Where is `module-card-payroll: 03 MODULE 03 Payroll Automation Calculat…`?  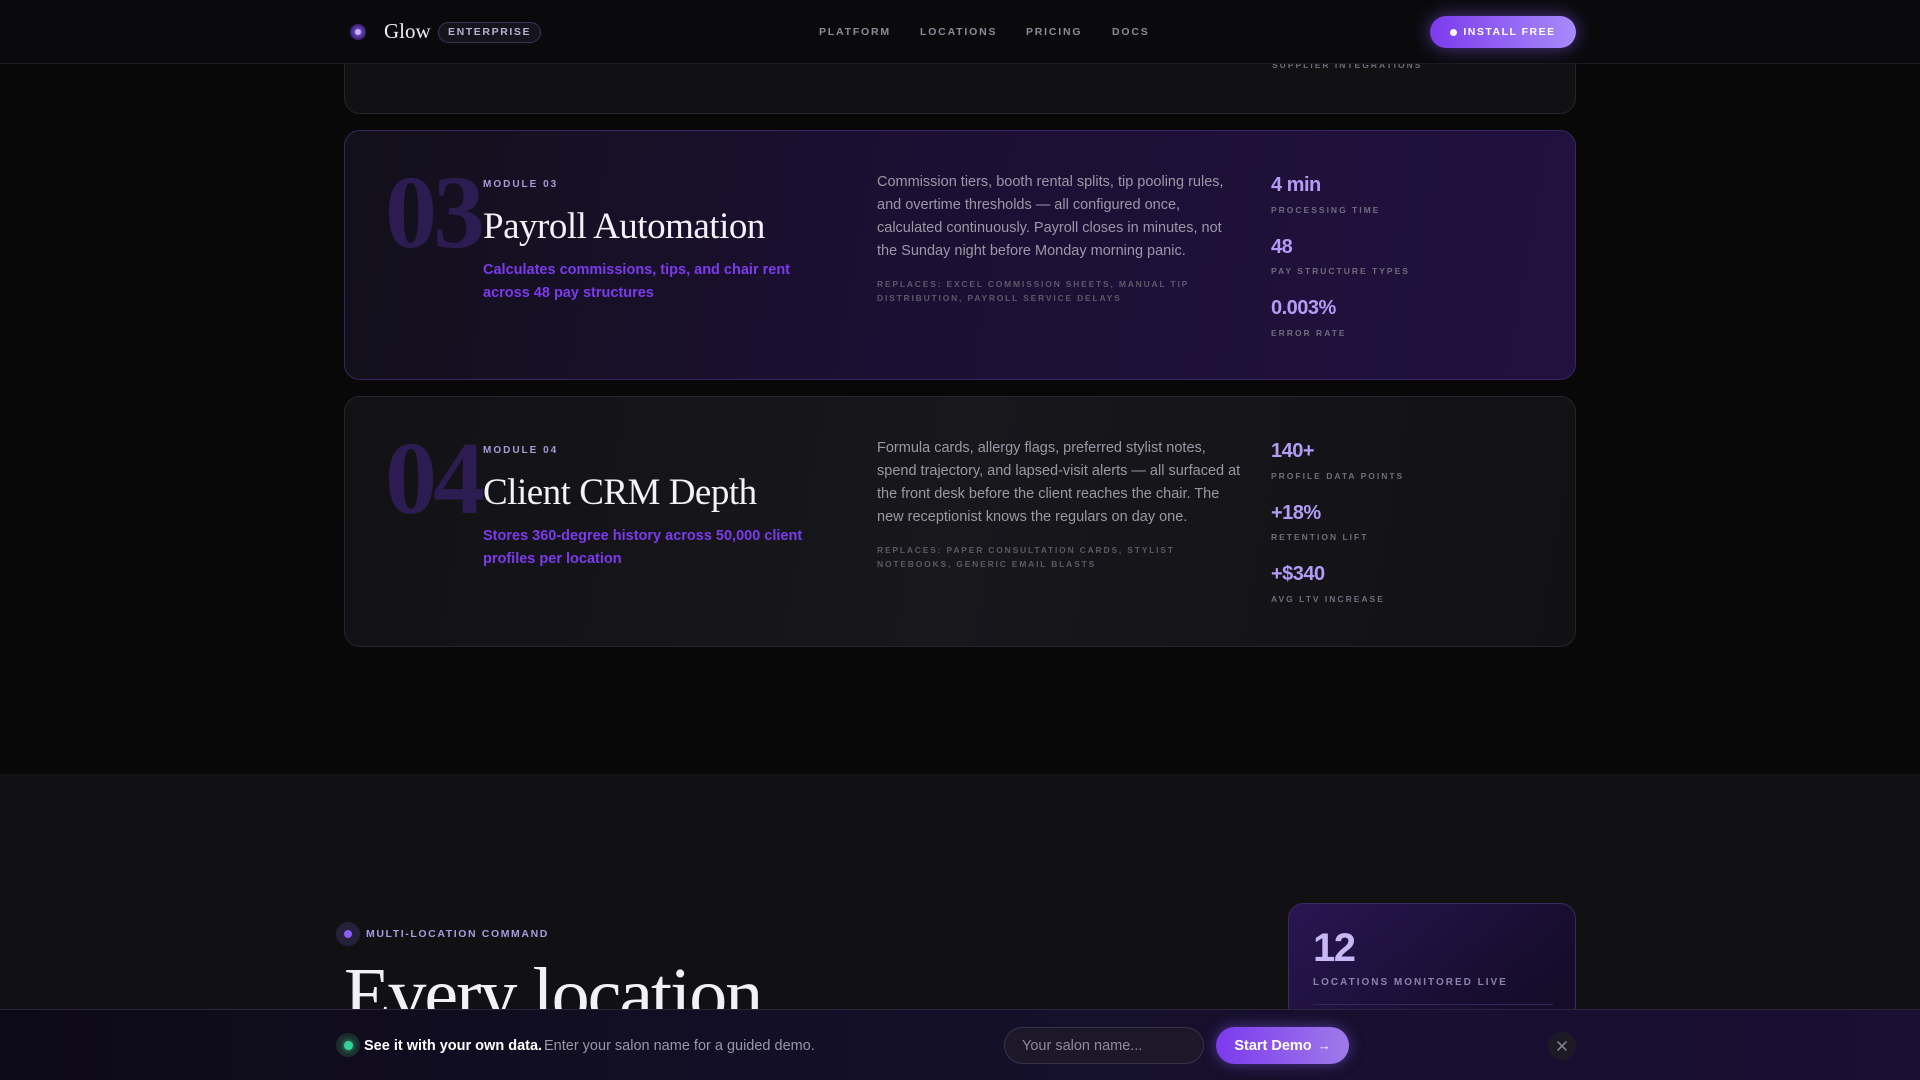
module-card-payroll: 03 MODULE 03 Payroll Automation Calculat… is located at coordinates (960, 255).